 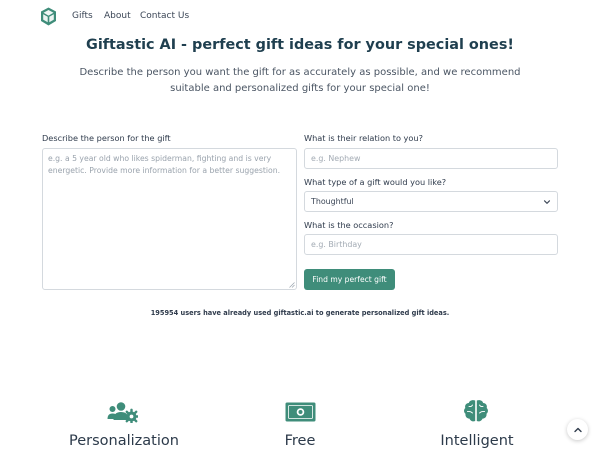 What do you see at coordinates (332, 201) in the screenshot?
I see `gift-type-selected-value: Thoughtful` at bounding box center [332, 201].